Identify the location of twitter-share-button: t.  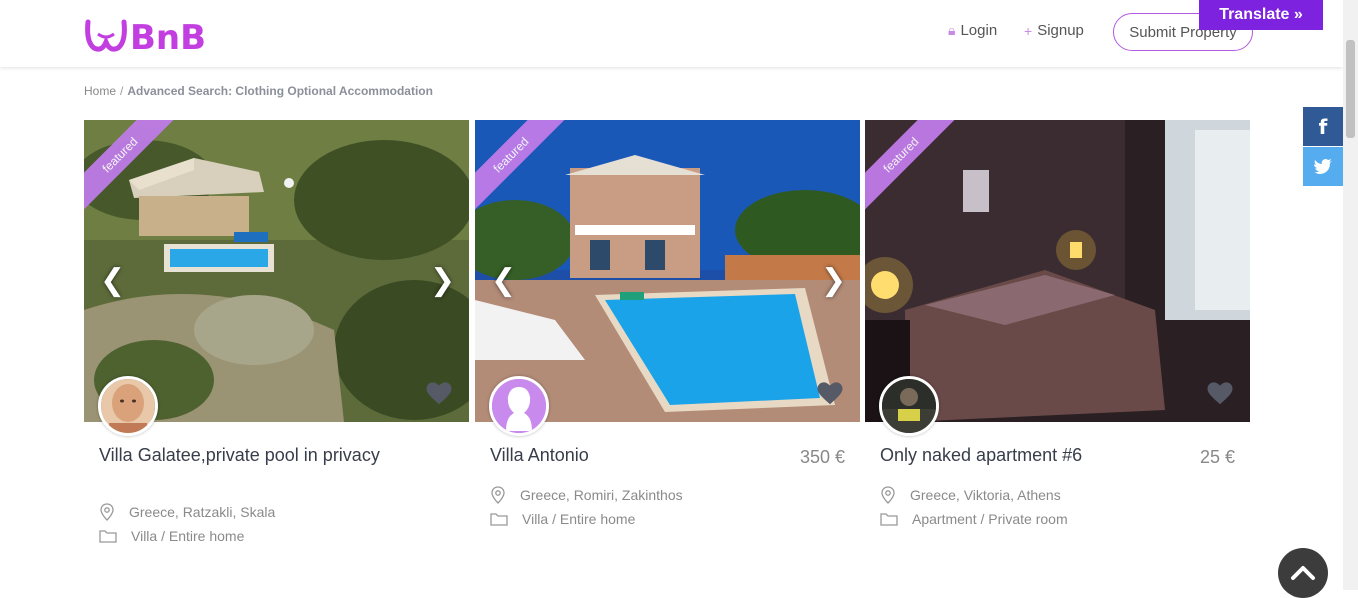
(1323, 166).